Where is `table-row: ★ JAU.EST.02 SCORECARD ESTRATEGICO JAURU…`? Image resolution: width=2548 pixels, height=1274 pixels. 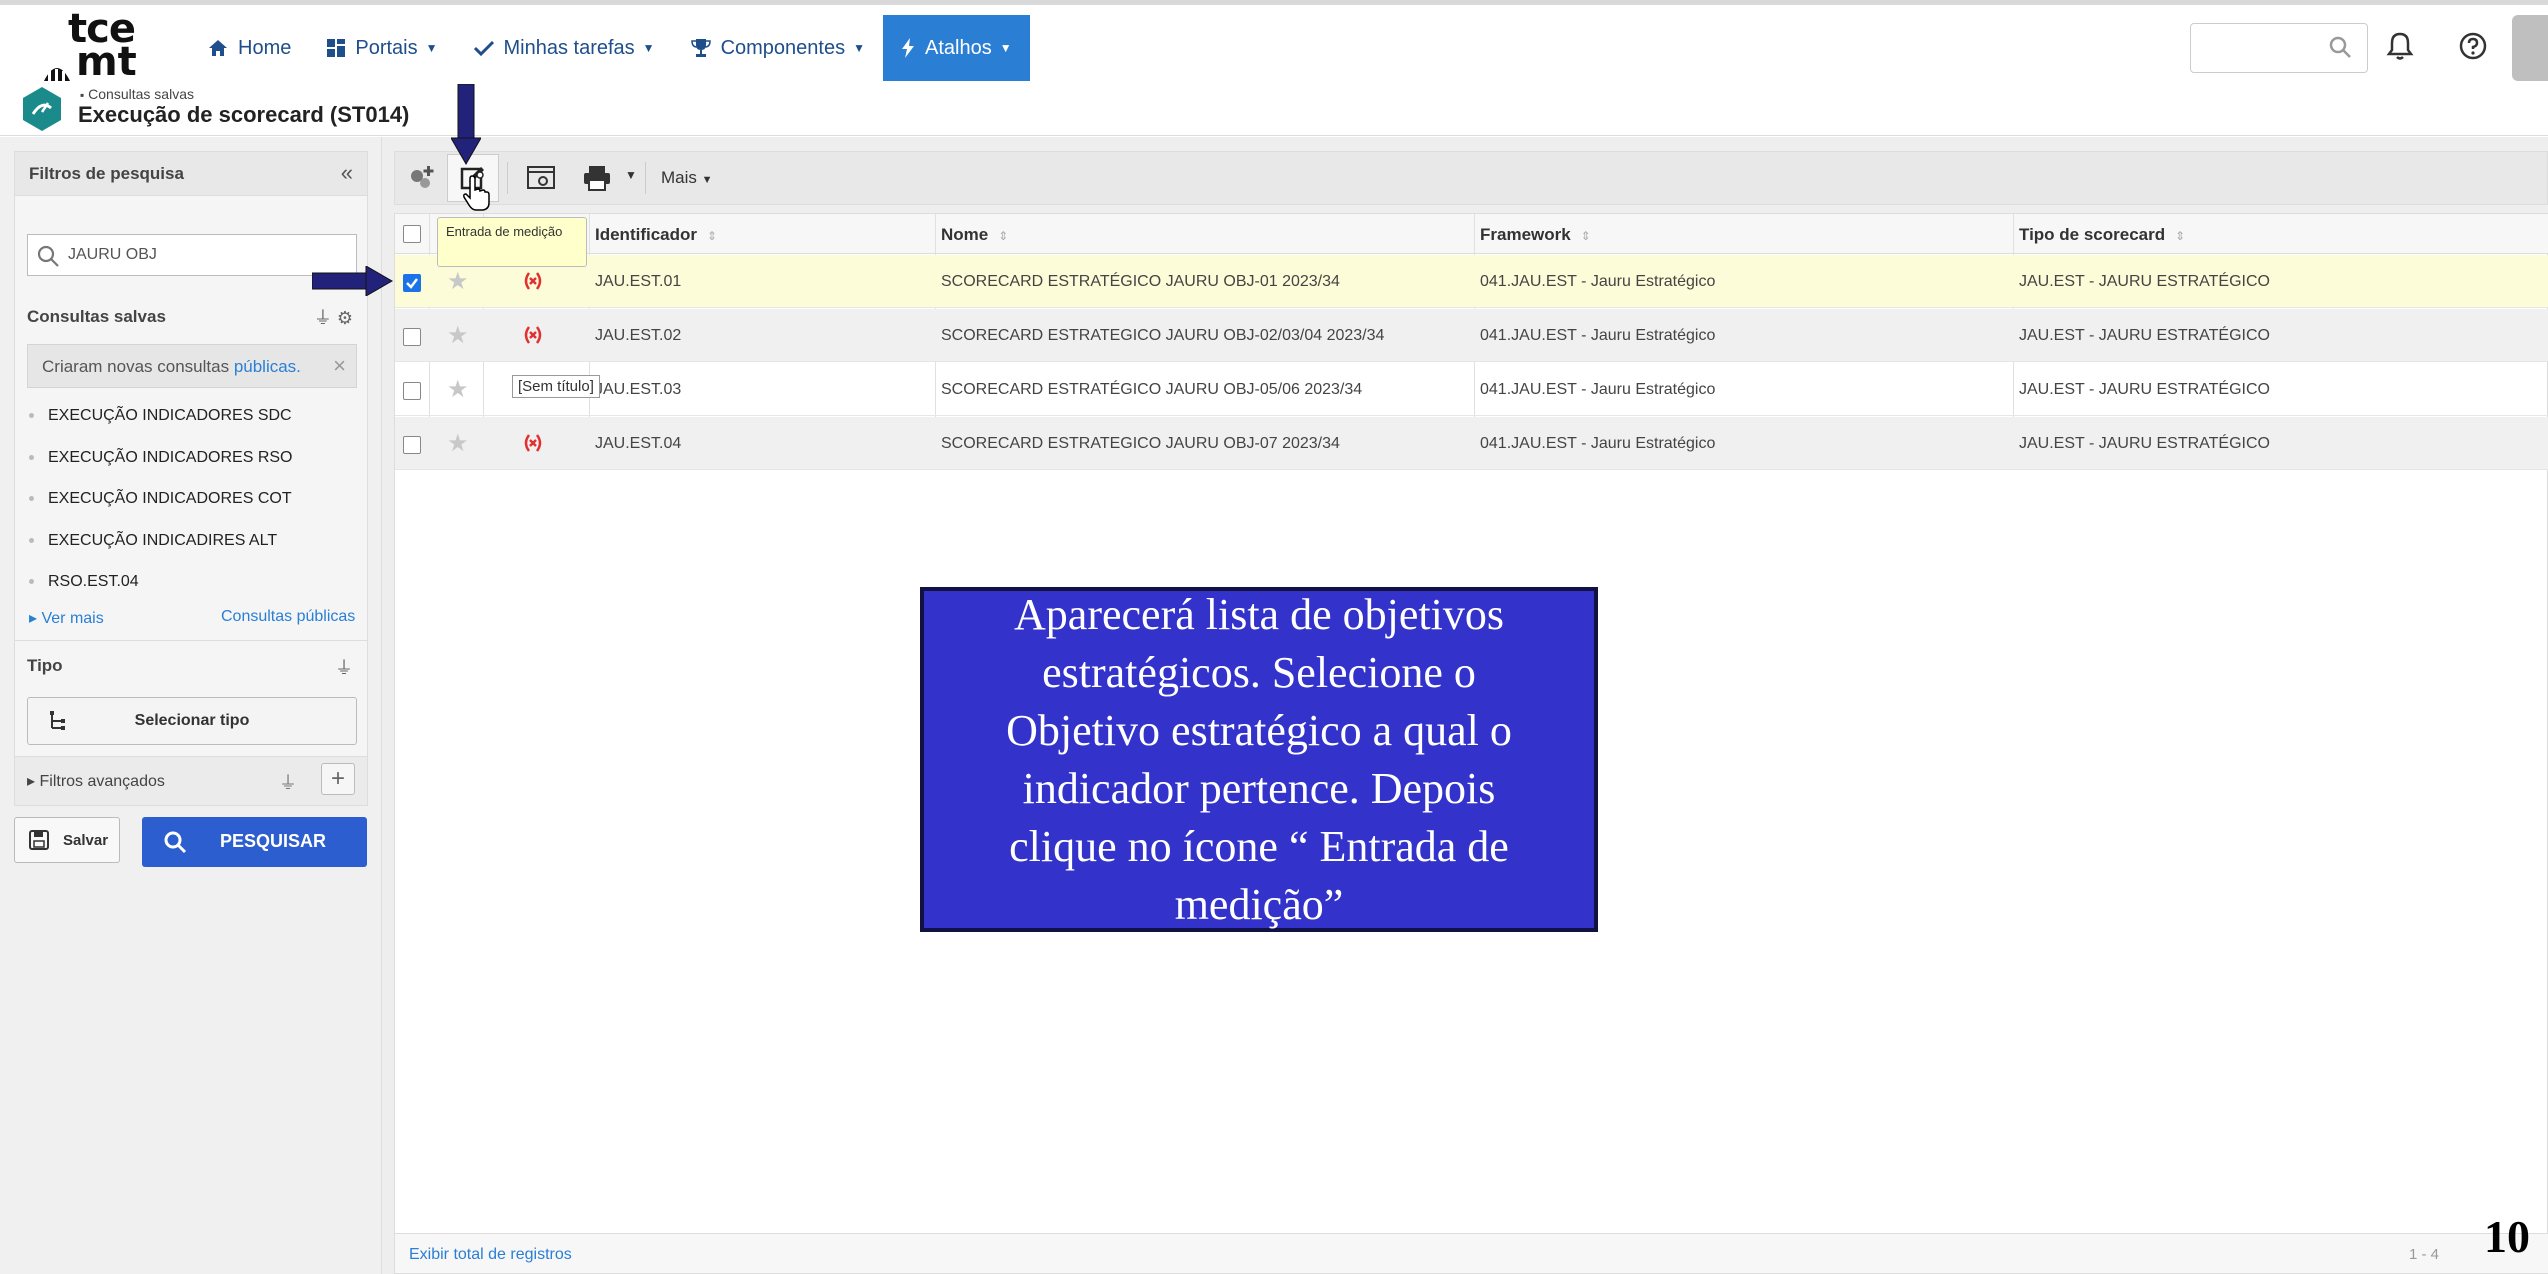
table-row: ★ JAU.EST.02 SCORECARD ESTRATEGICO JAURU… is located at coordinates (1471, 335).